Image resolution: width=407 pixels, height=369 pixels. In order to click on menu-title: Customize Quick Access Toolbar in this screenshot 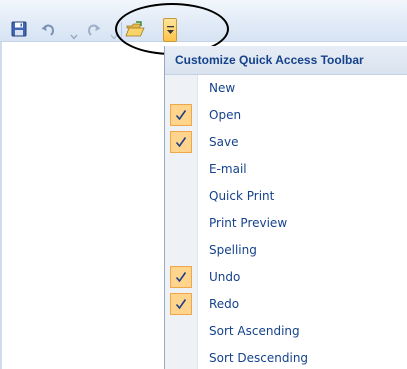, I will do `click(269, 60)`.